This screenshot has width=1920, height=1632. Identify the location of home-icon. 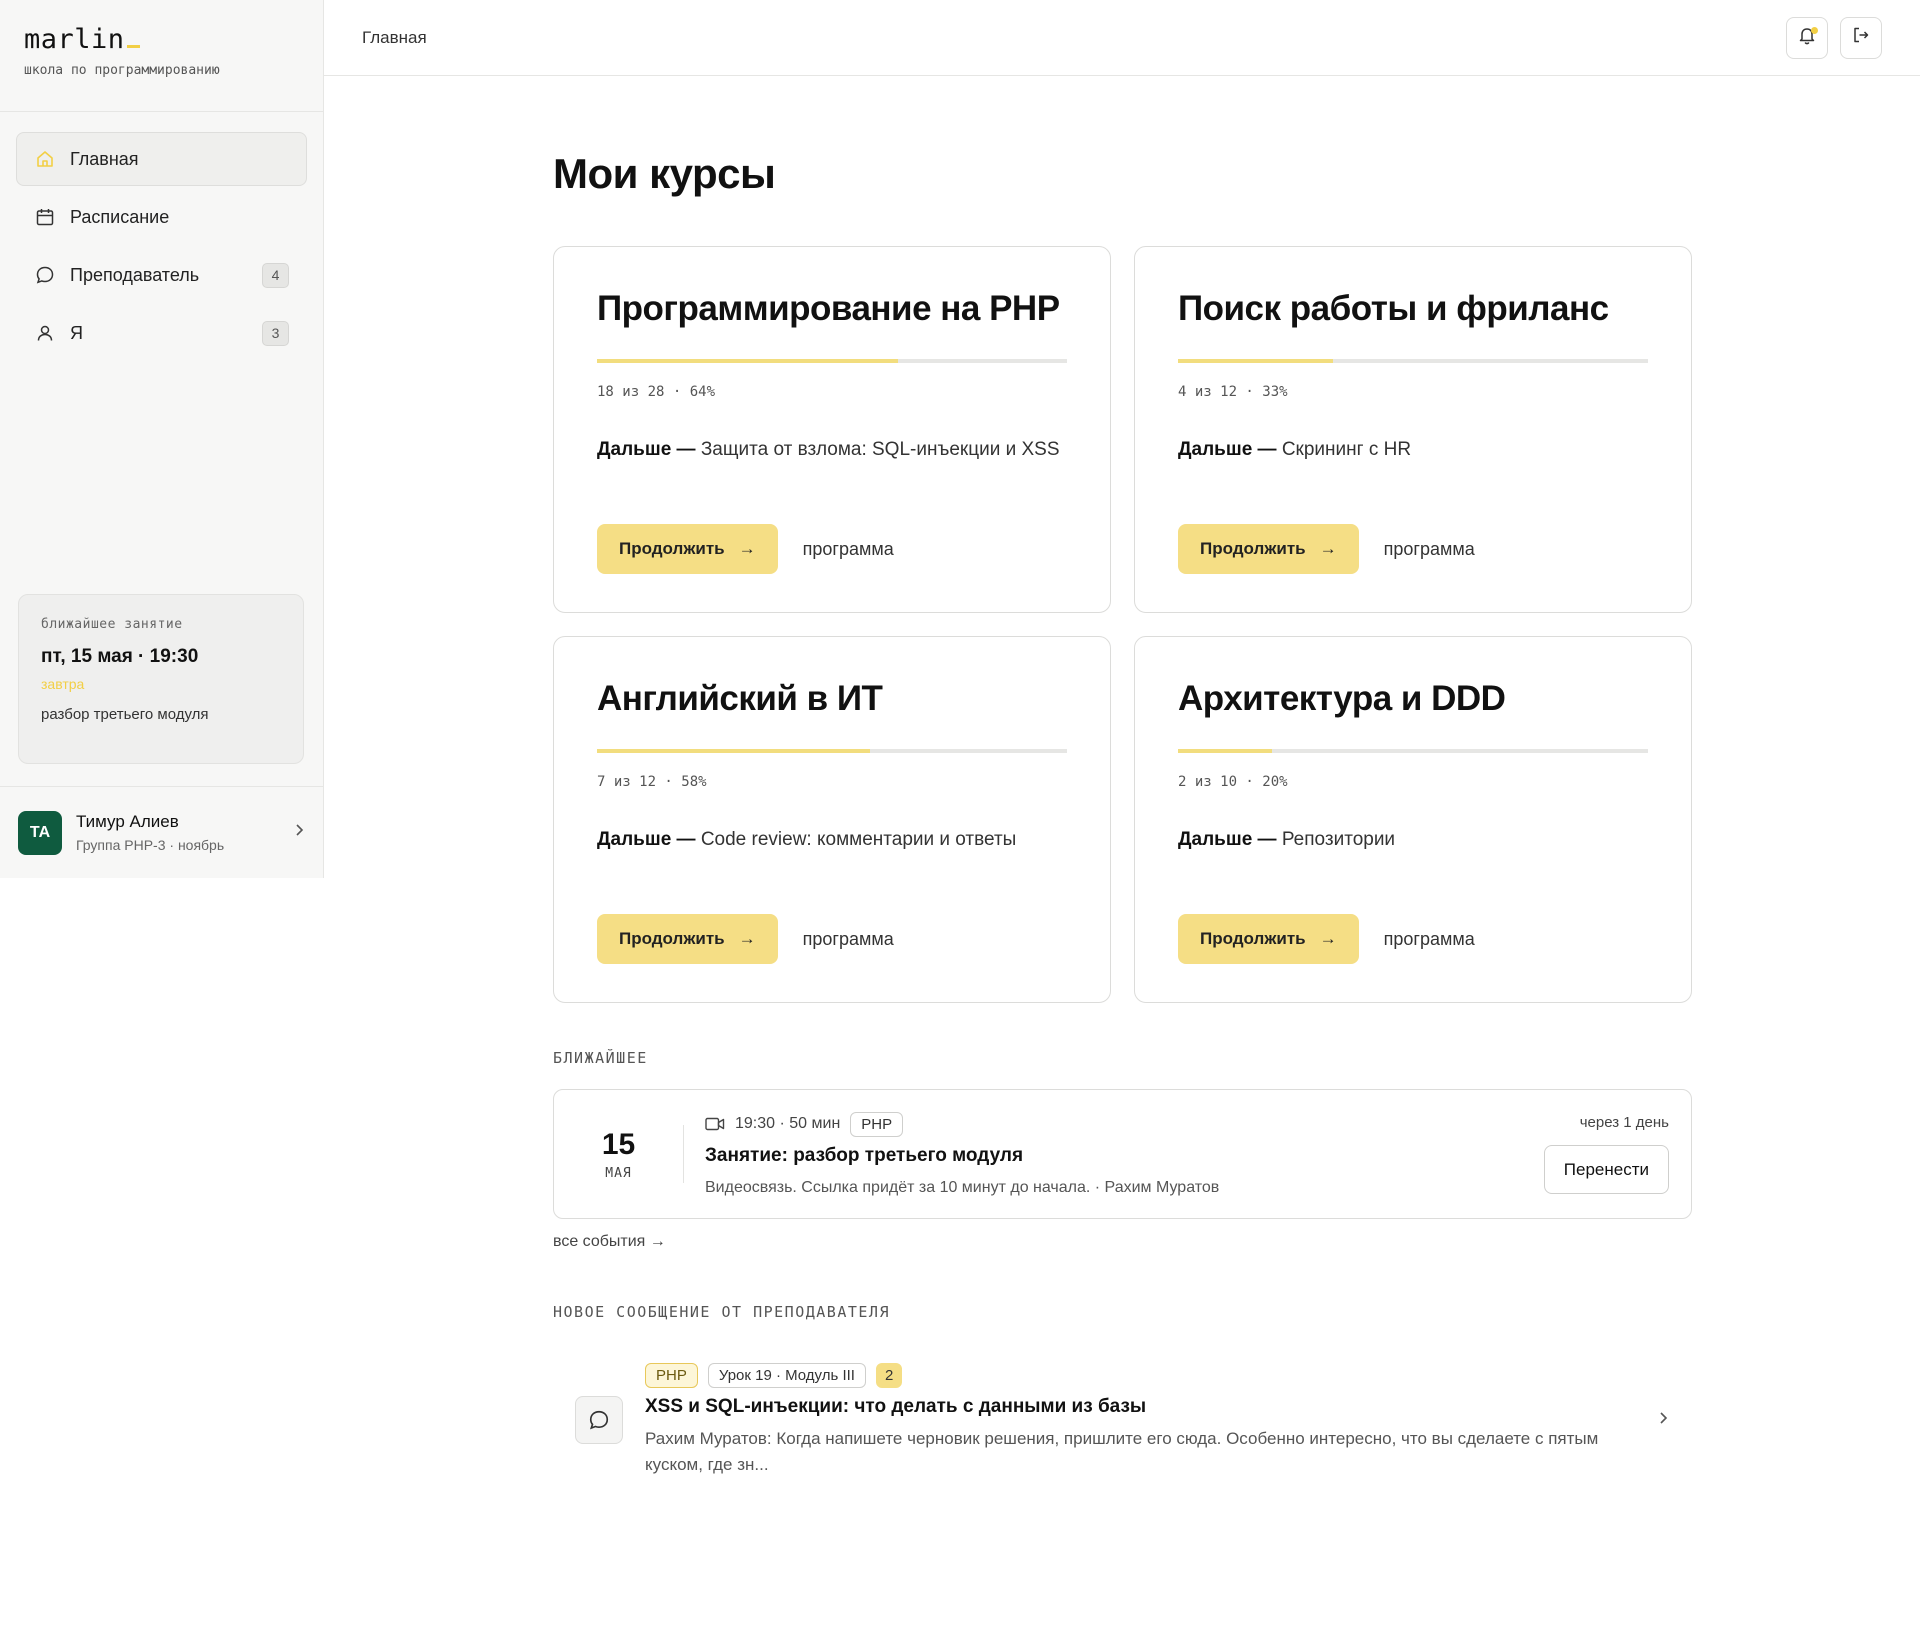
(45, 159).